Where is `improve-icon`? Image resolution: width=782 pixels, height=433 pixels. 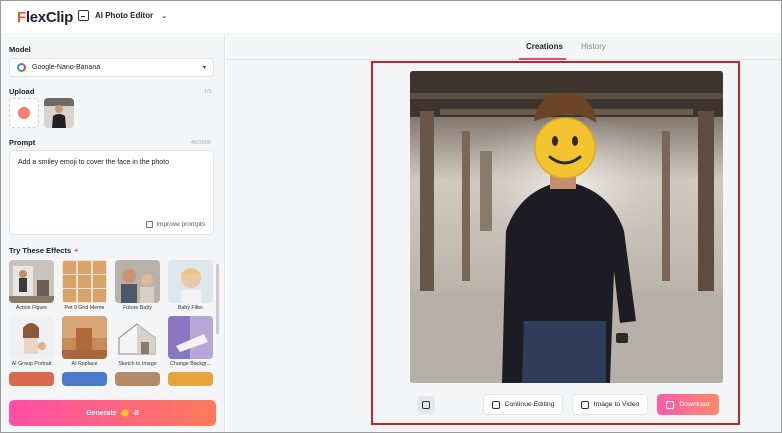 improve-icon is located at coordinates (150, 224).